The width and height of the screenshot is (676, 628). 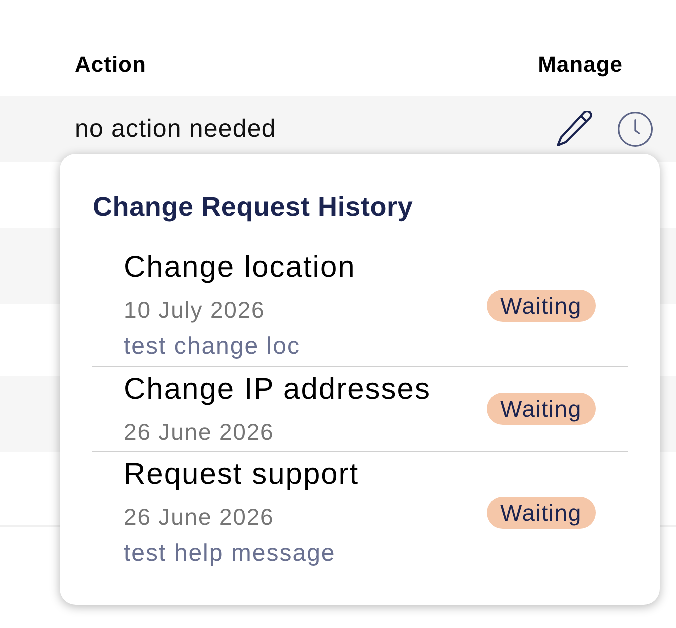 I want to click on column-header: Manage, so click(x=580, y=65).